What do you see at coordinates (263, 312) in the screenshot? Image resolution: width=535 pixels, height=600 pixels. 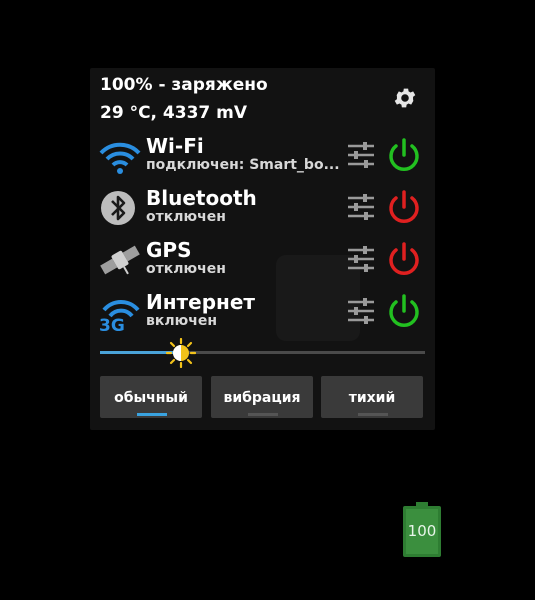 I see `toggle-row-internet: 3G Интернет включен` at bounding box center [263, 312].